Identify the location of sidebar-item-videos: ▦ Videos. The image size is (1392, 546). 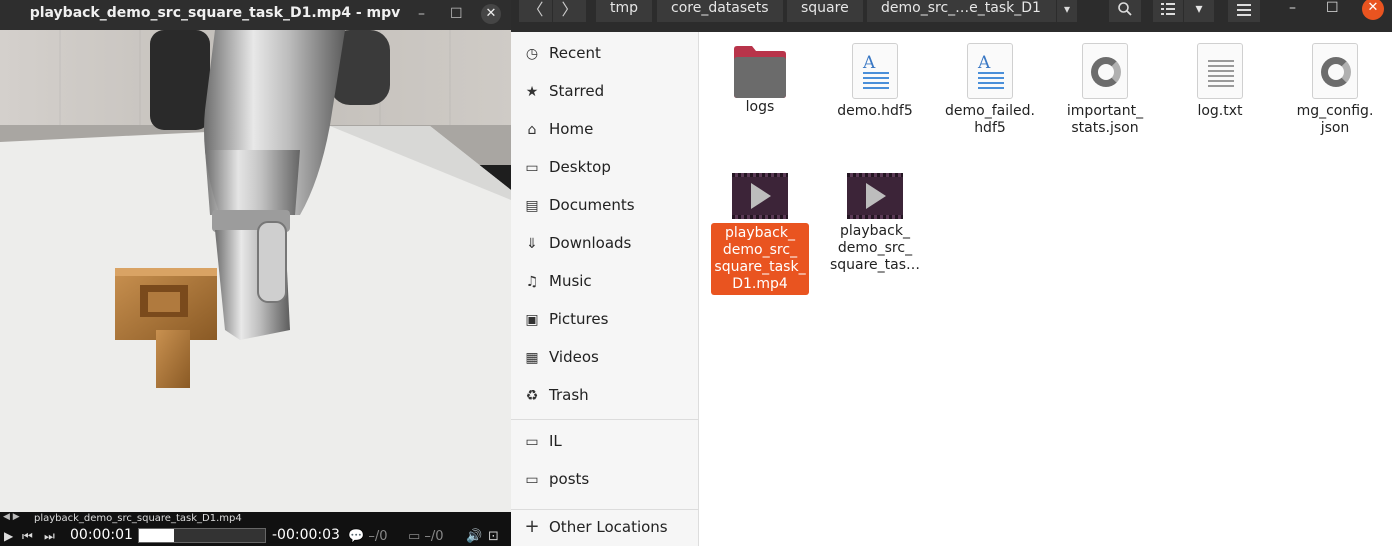
(605, 358).